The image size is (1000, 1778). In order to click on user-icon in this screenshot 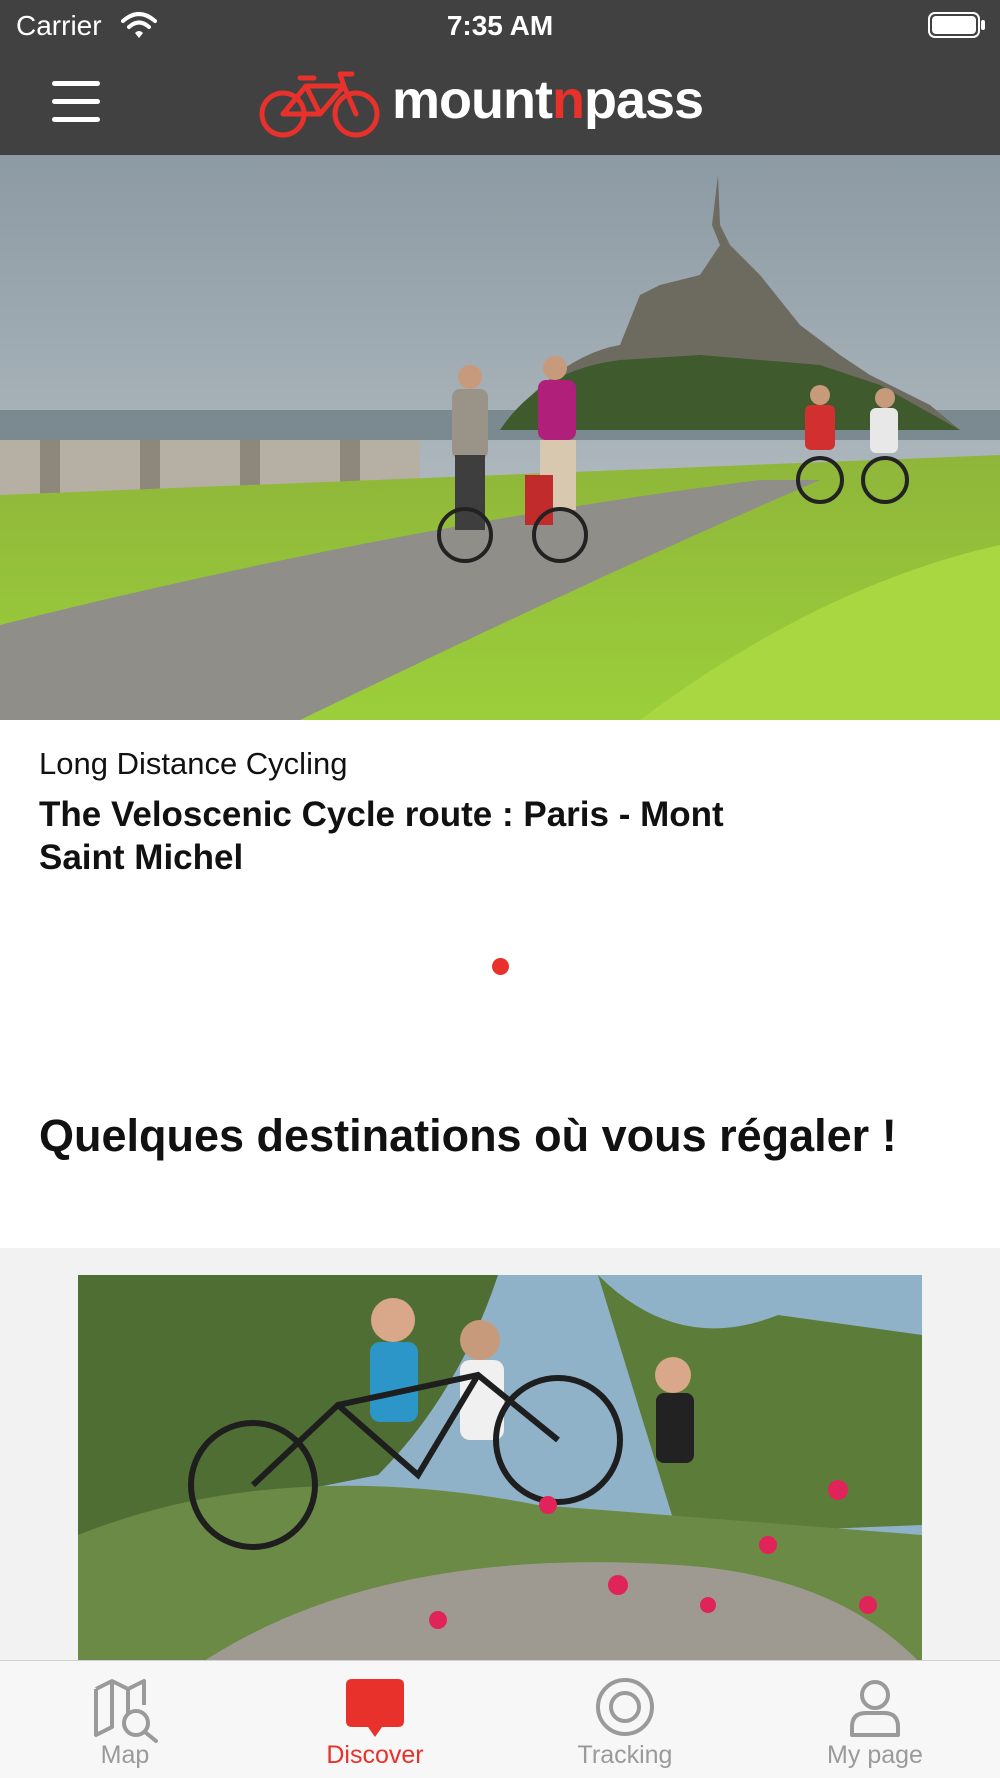, I will do `click(875, 1708)`.